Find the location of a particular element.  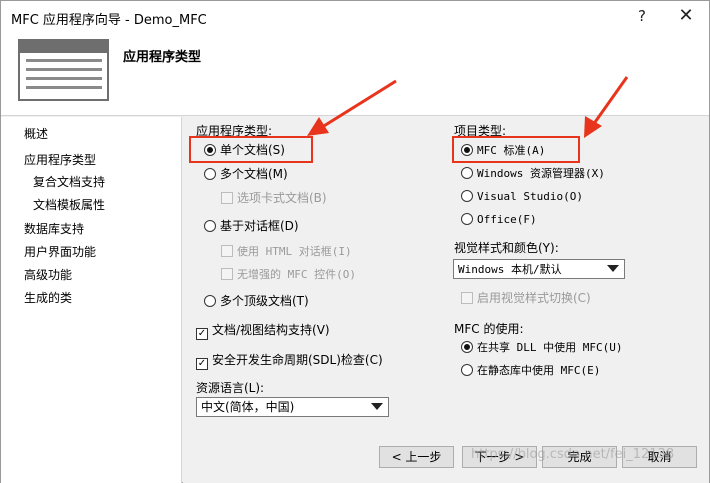

radio-multi-doc-label: 多个文档(M) is located at coordinates (254, 174).